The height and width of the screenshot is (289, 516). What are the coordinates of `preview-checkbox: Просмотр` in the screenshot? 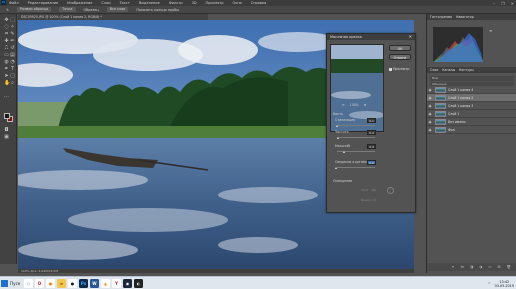 It's located at (399, 69).